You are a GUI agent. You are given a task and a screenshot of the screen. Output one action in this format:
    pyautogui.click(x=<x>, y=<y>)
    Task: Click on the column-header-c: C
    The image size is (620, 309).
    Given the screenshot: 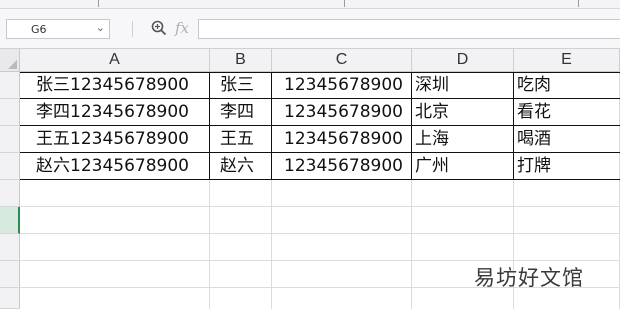 What is the action you would take?
    pyautogui.click(x=342, y=60)
    